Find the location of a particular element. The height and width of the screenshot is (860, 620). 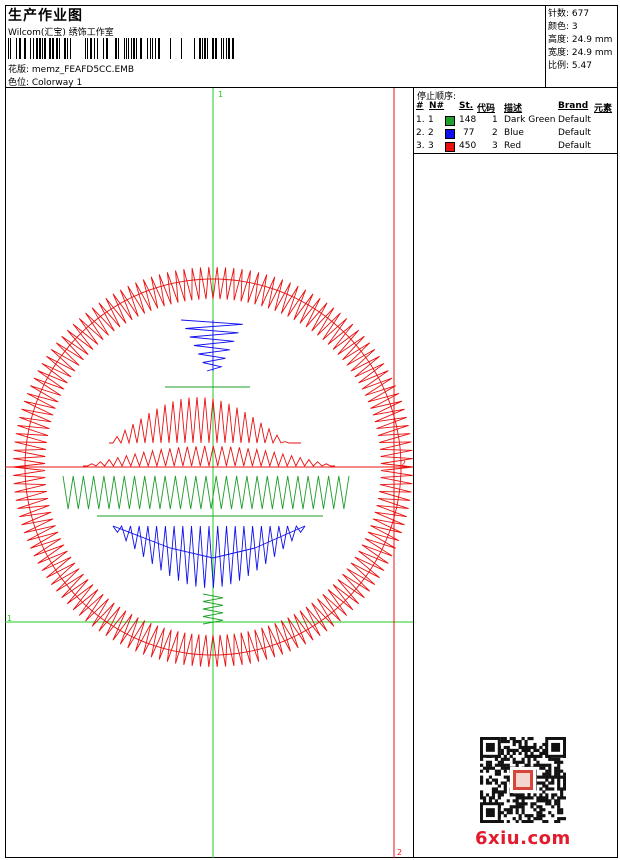

panel-divider is located at coordinates (413, 506).